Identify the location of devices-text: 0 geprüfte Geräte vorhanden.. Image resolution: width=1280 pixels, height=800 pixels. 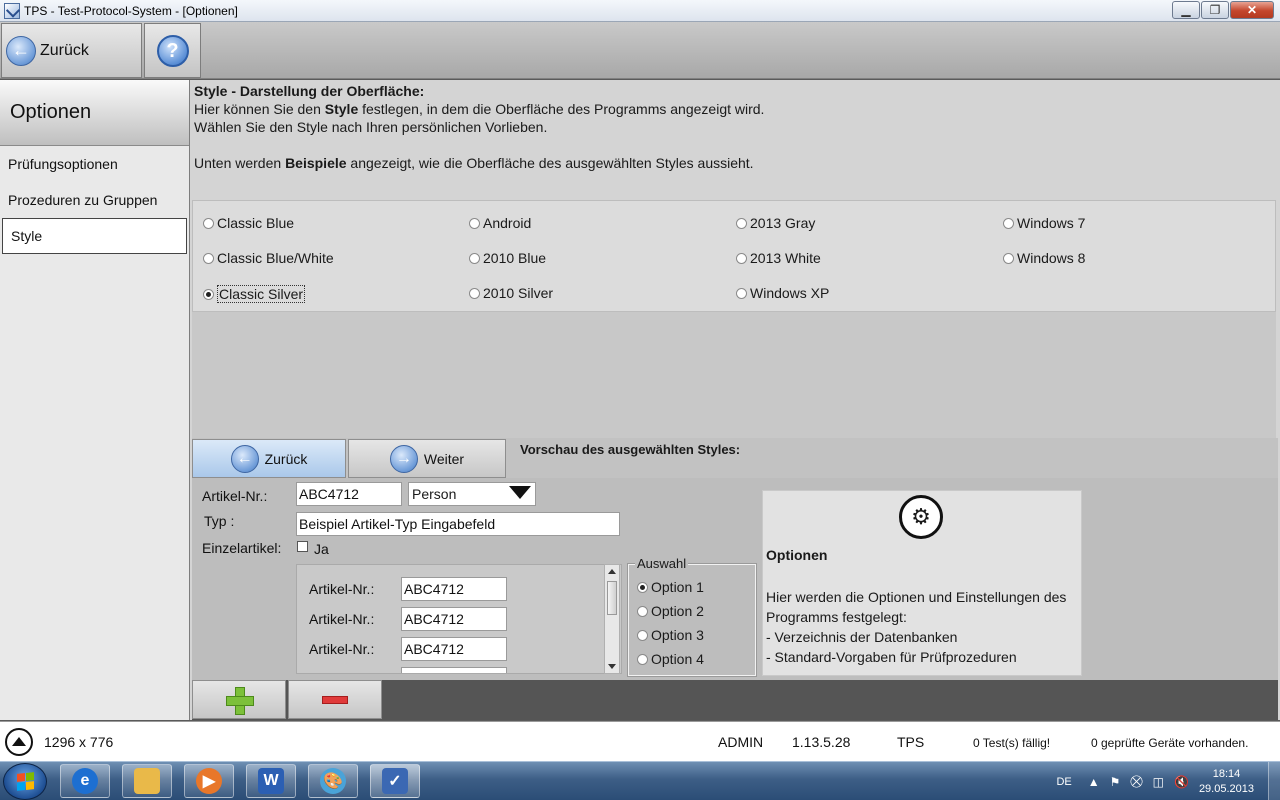
(1170, 743).